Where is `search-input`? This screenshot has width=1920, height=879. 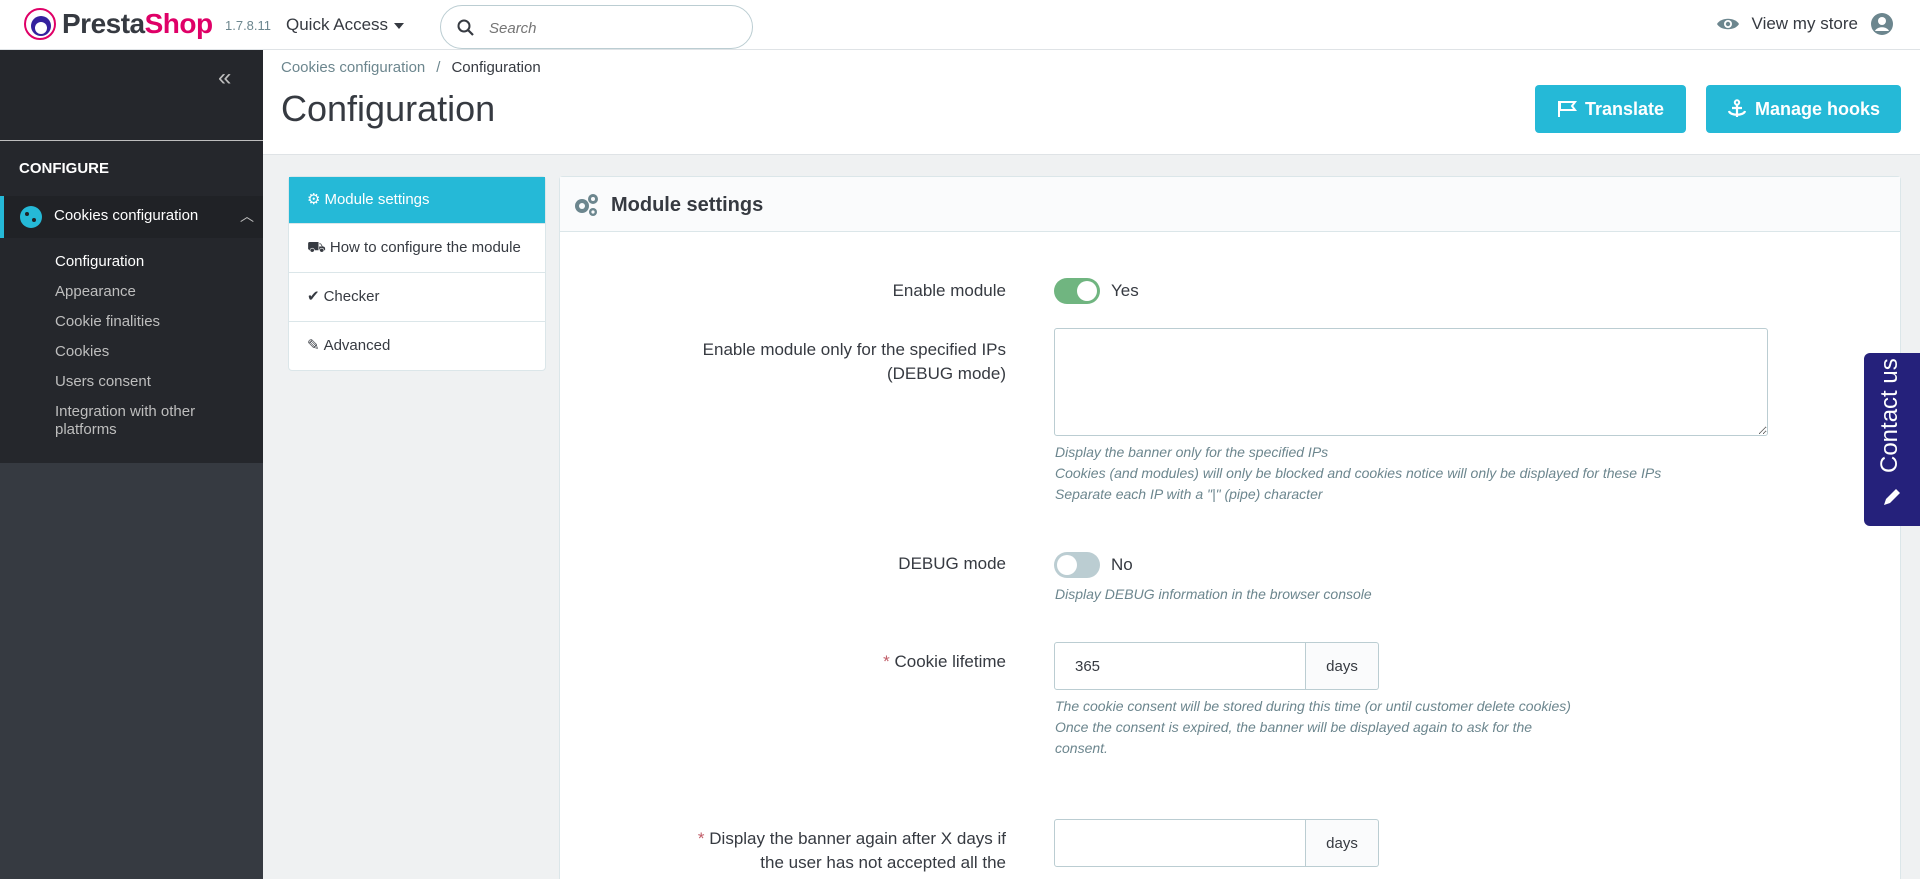 search-input is located at coordinates (614, 28).